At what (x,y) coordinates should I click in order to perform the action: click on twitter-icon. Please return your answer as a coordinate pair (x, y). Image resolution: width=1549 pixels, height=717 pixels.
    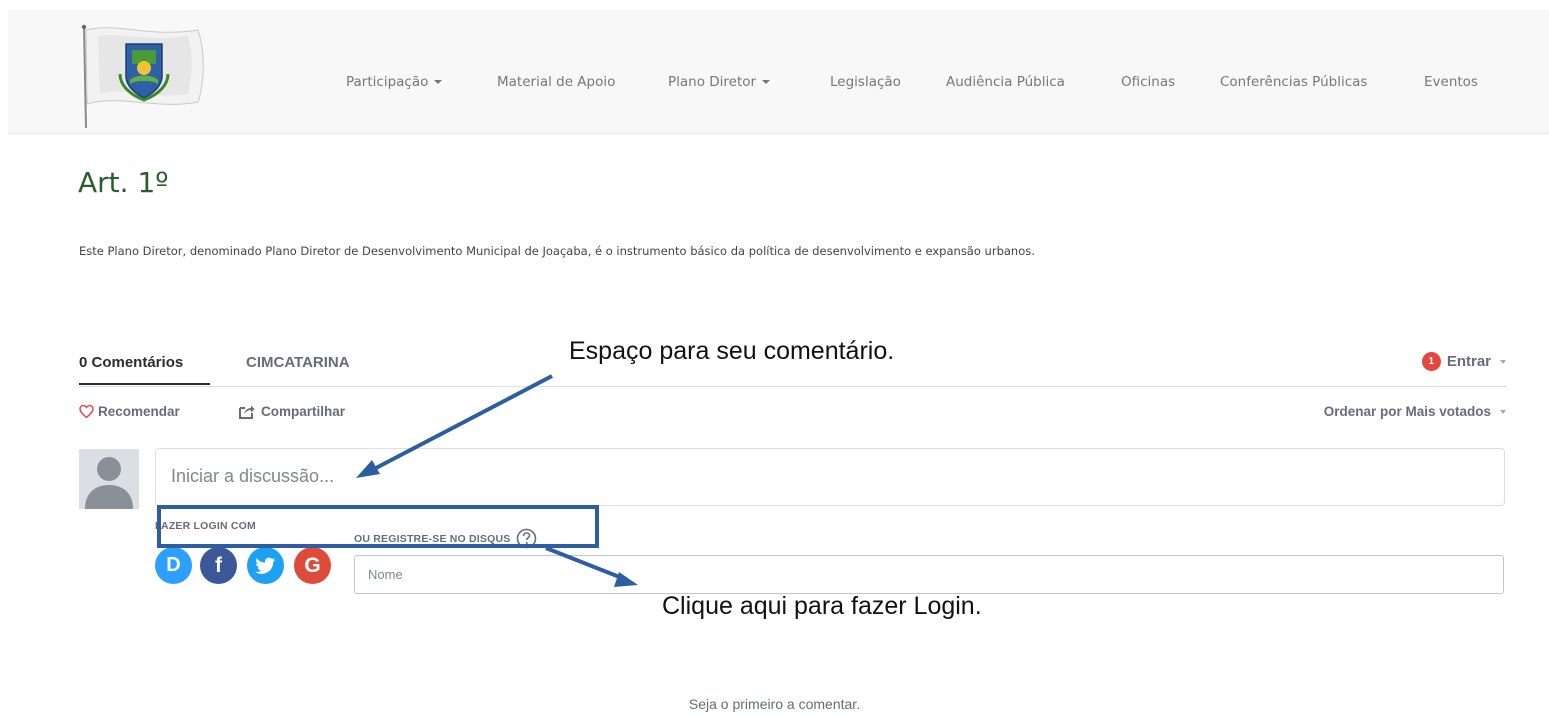
    Looking at the image, I should click on (265, 565).